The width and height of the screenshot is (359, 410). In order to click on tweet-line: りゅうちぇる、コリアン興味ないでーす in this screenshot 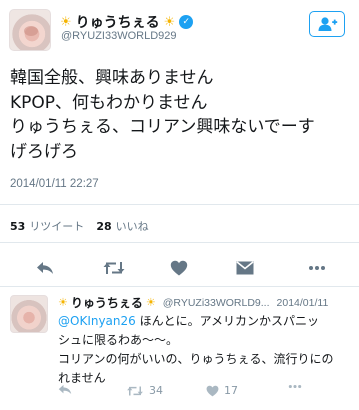, I will do `click(162, 127)`.